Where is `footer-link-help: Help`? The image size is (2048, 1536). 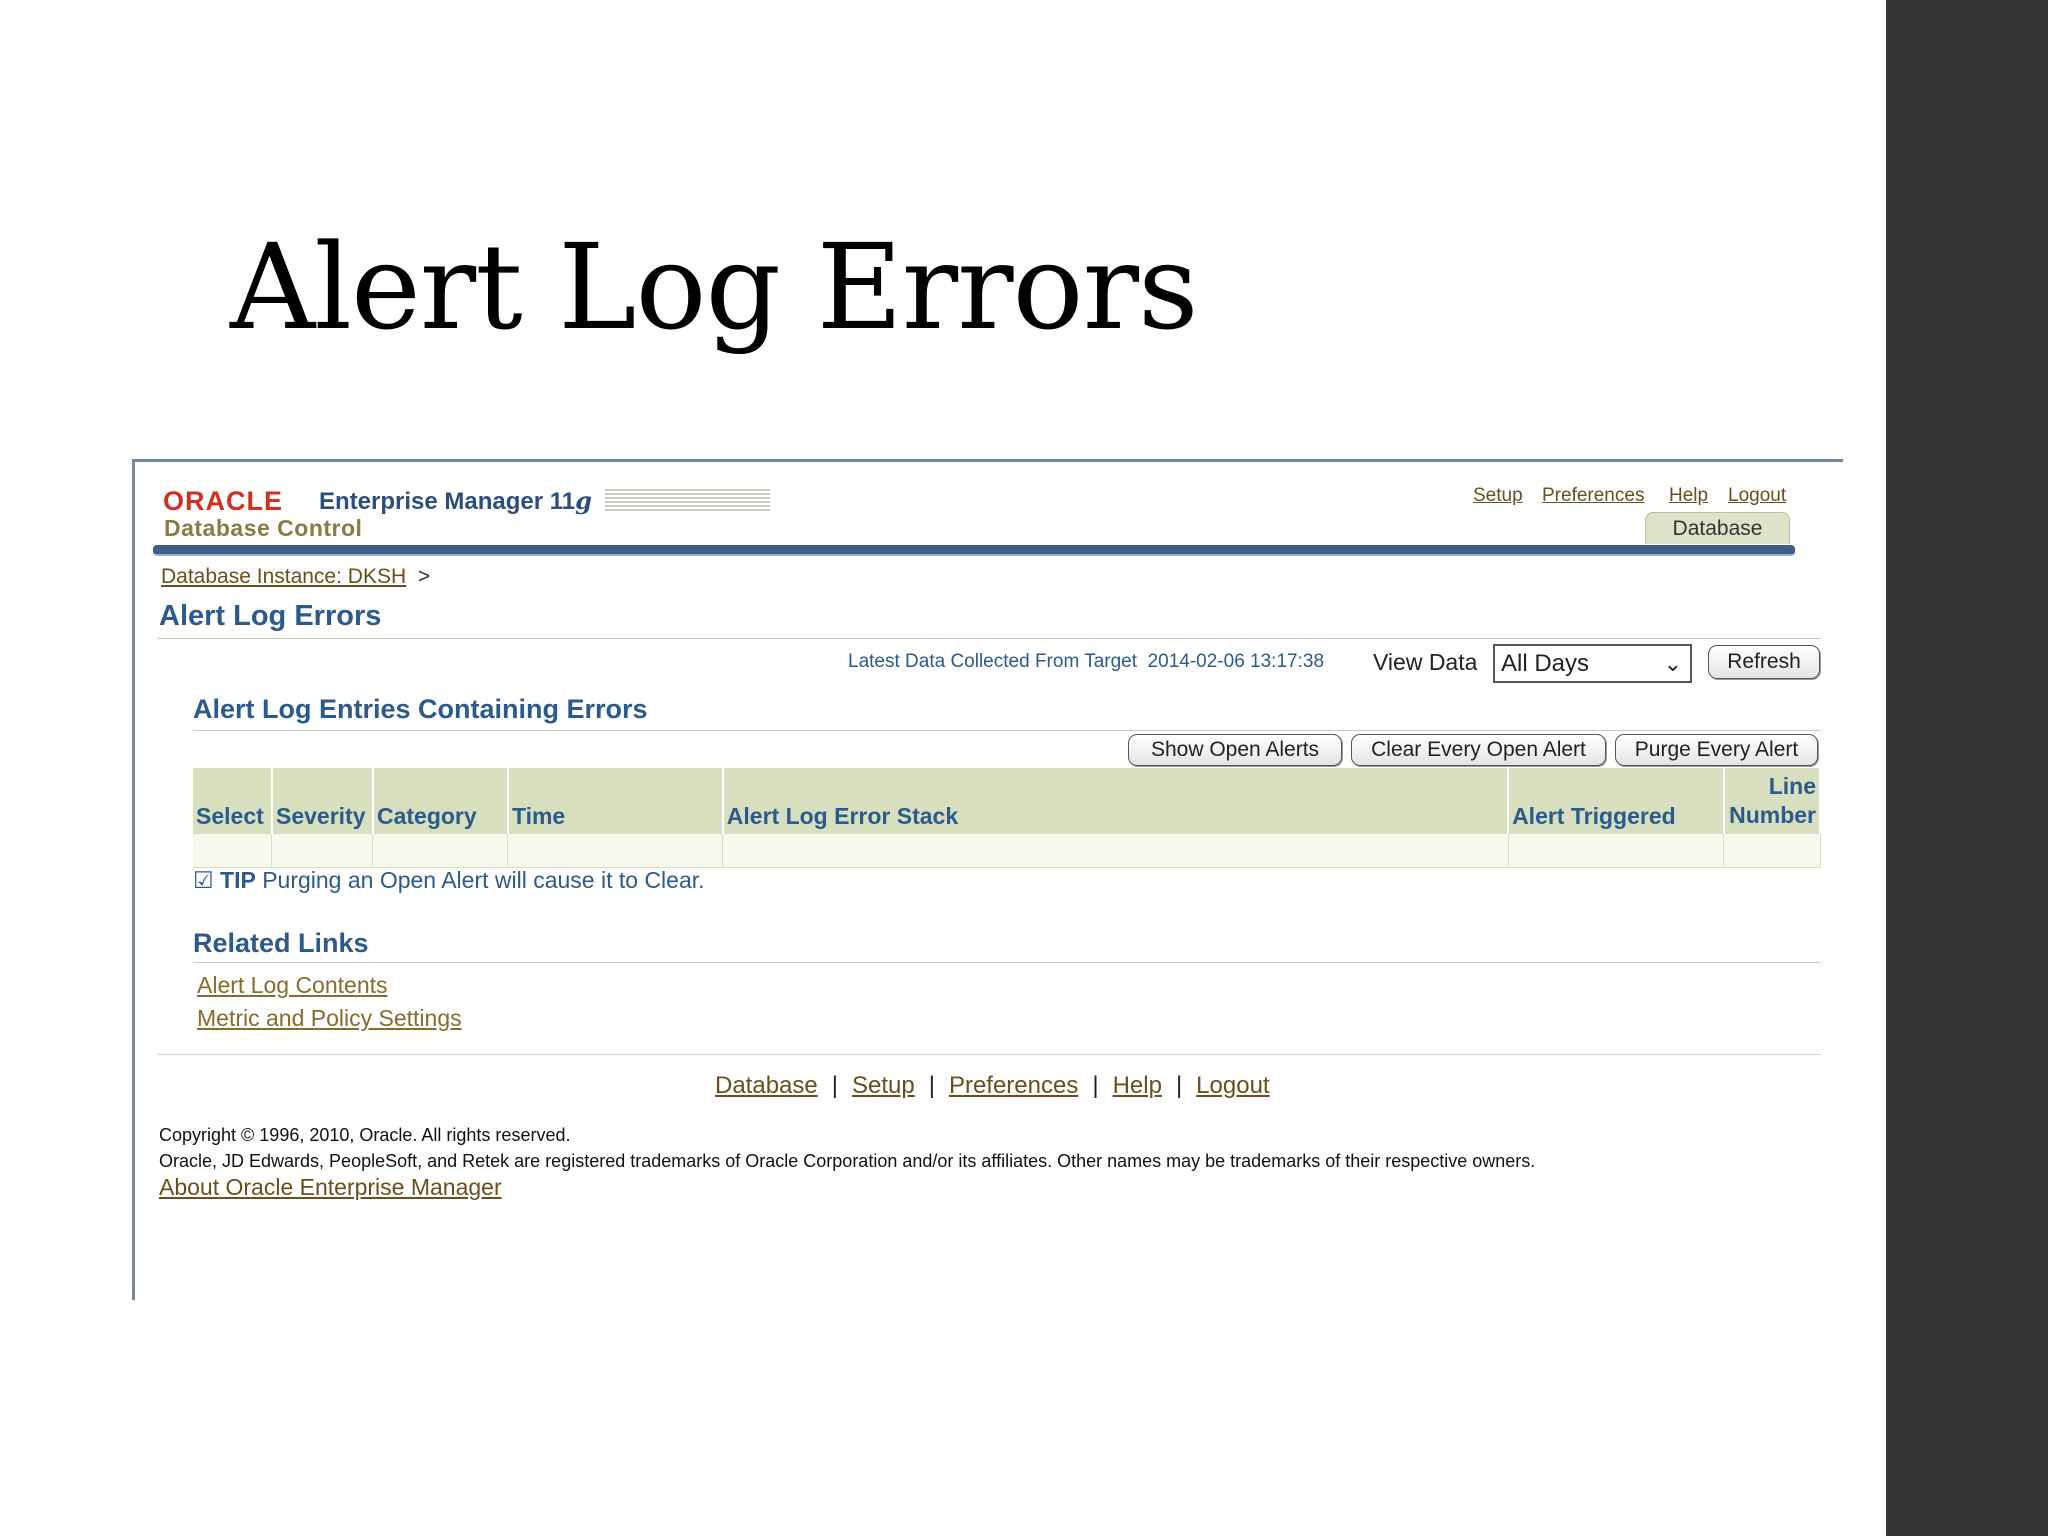 footer-link-help: Help is located at coordinates (1137, 1085).